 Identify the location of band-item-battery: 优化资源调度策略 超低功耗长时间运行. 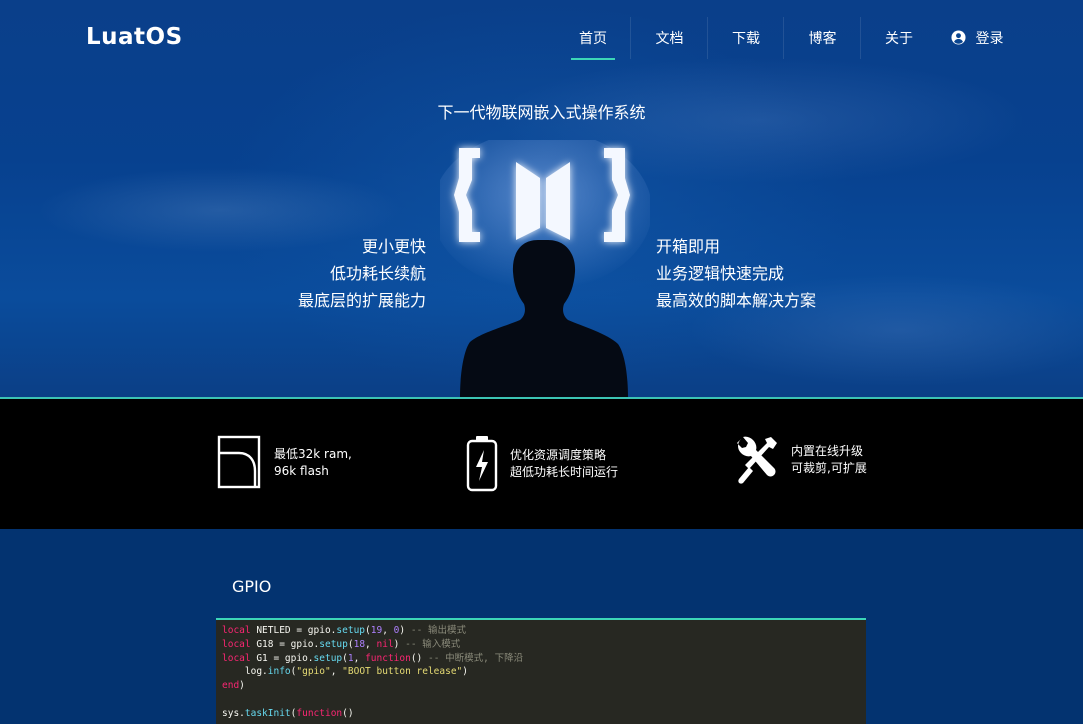
(542, 463).